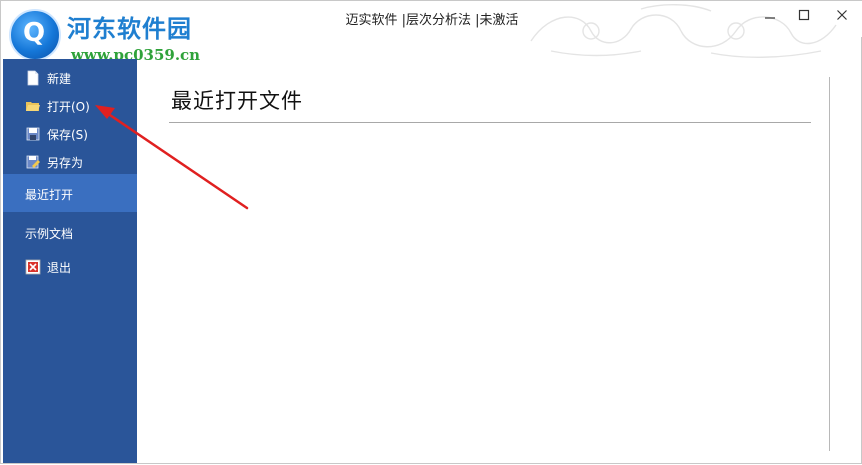 The height and width of the screenshot is (465, 862). Describe the element at coordinates (65, 163) in the screenshot. I see `sidebar-item-label: 另存为` at that location.